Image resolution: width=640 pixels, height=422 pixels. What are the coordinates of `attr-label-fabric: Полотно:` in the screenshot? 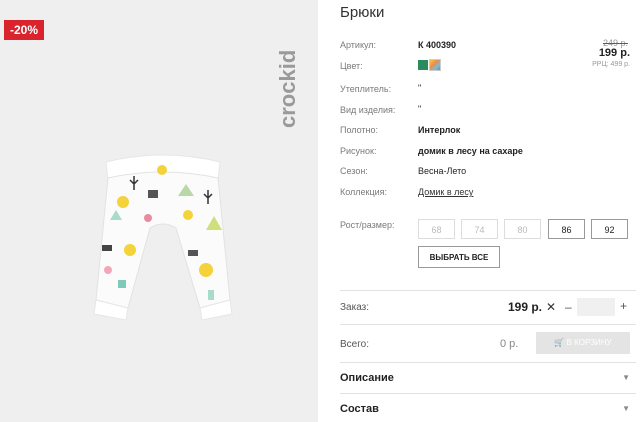 It's located at (359, 130).